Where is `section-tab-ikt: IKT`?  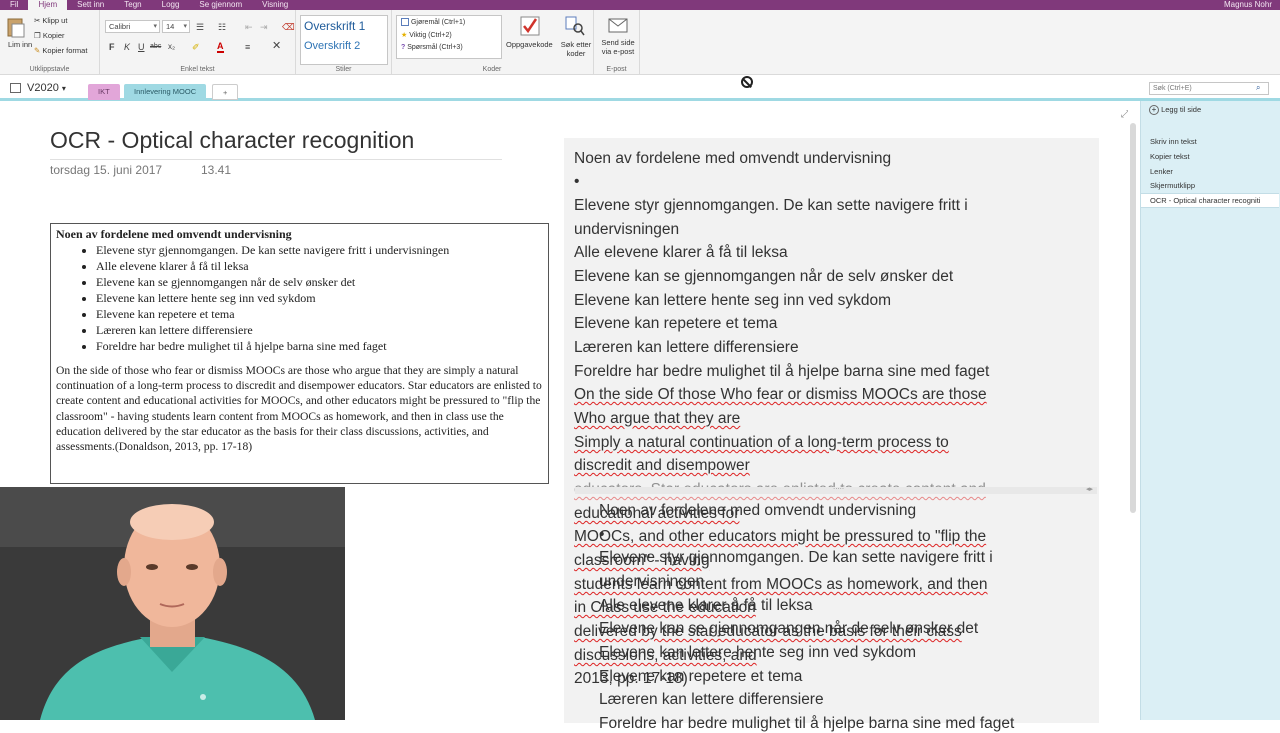 section-tab-ikt: IKT is located at coordinates (104, 92).